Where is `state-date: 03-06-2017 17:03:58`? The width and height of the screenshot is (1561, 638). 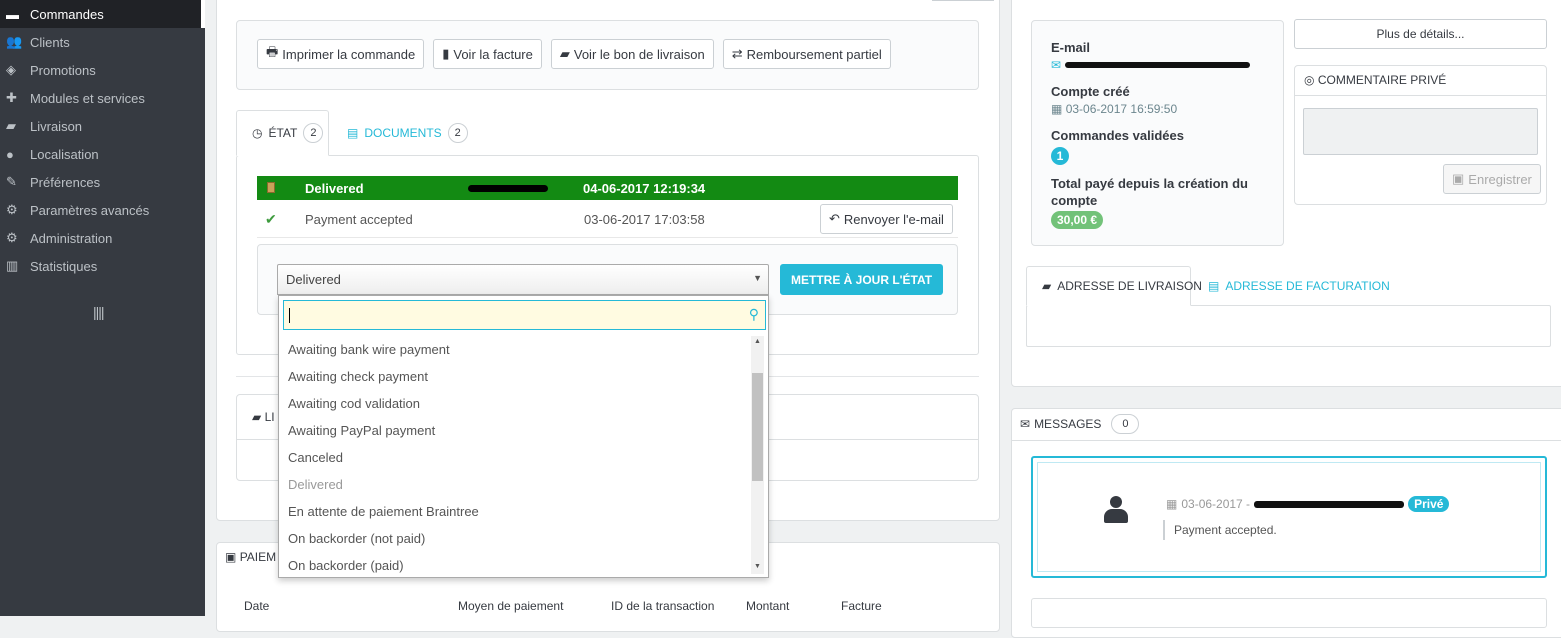
state-date: 03-06-2017 17:03:58 is located at coordinates (644, 219).